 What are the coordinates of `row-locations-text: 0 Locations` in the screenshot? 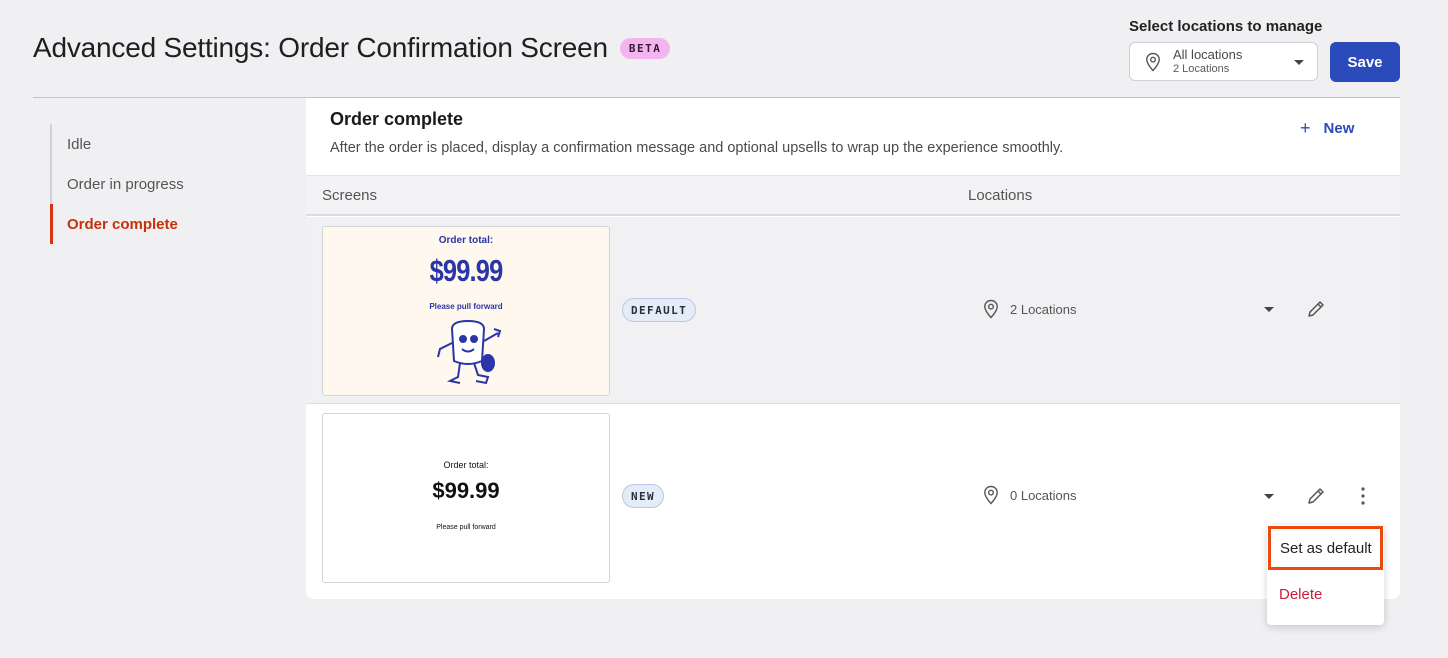 It's located at (1043, 495).